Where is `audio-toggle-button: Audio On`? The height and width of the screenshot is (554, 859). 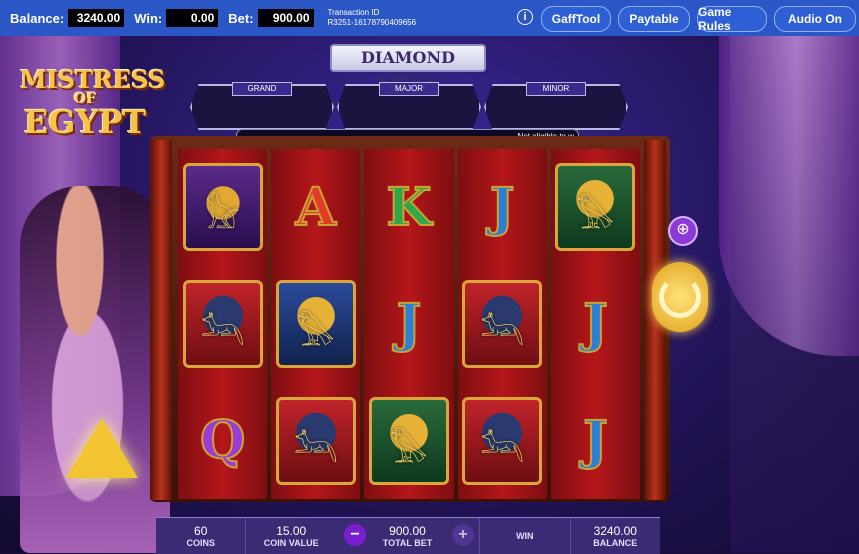
audio-toggle-button: Audio On is located at coordinates (815, 19).